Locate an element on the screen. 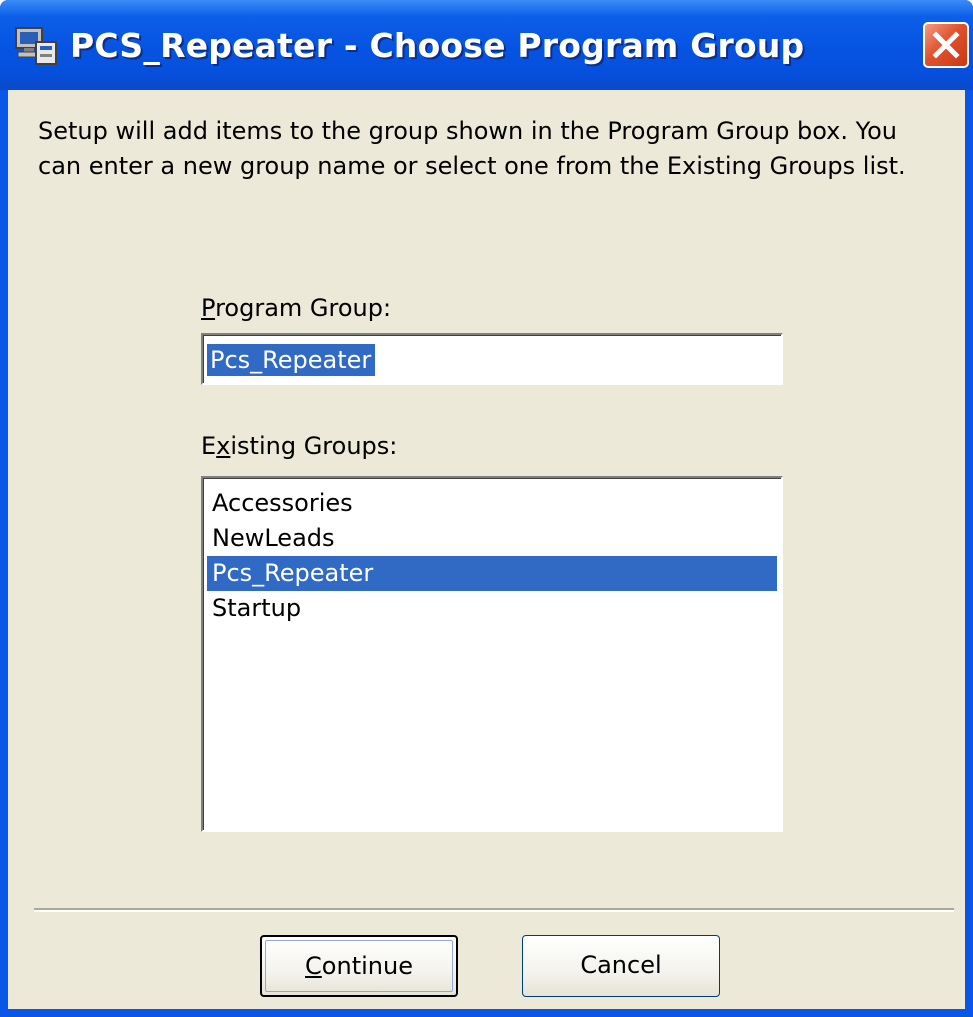 The height and width of the screenshot is (1017, 973). list-item-selected: Pcs_Repeater is located at coordinates (492, 573).